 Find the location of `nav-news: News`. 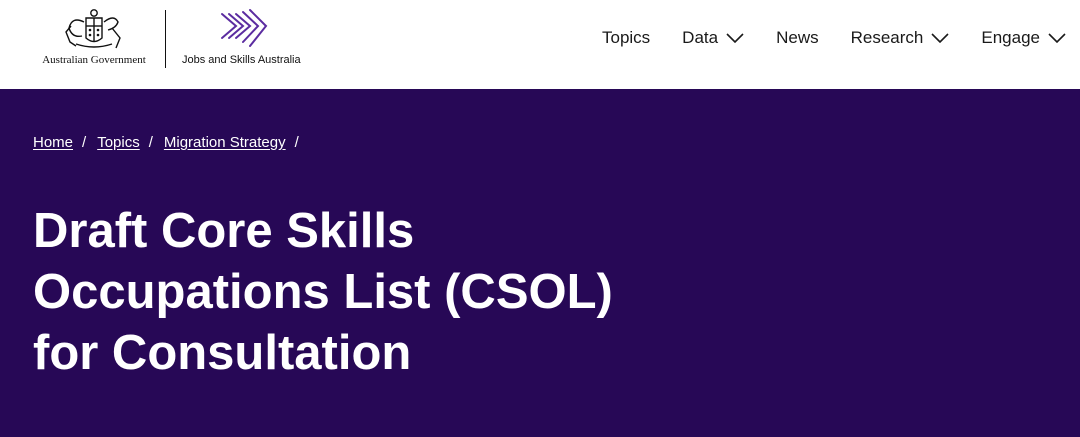

nav-news: News is located at coordinates (797, 38).